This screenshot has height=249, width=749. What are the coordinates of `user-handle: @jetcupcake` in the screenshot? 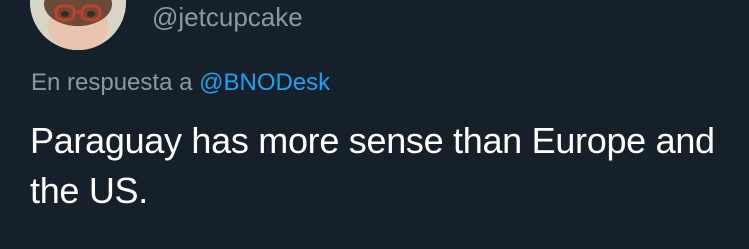 It's located at (227, 17).